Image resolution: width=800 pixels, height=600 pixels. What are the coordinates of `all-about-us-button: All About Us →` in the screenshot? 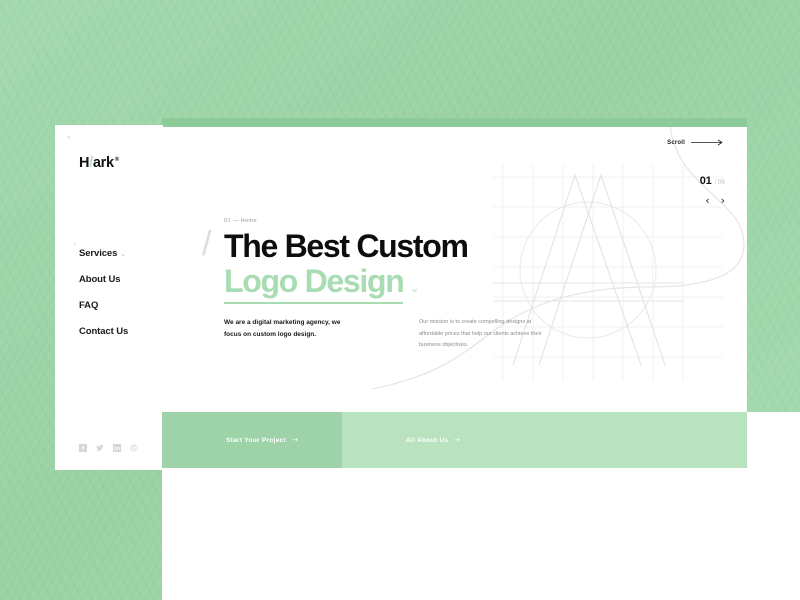 It's located at (544, 440).